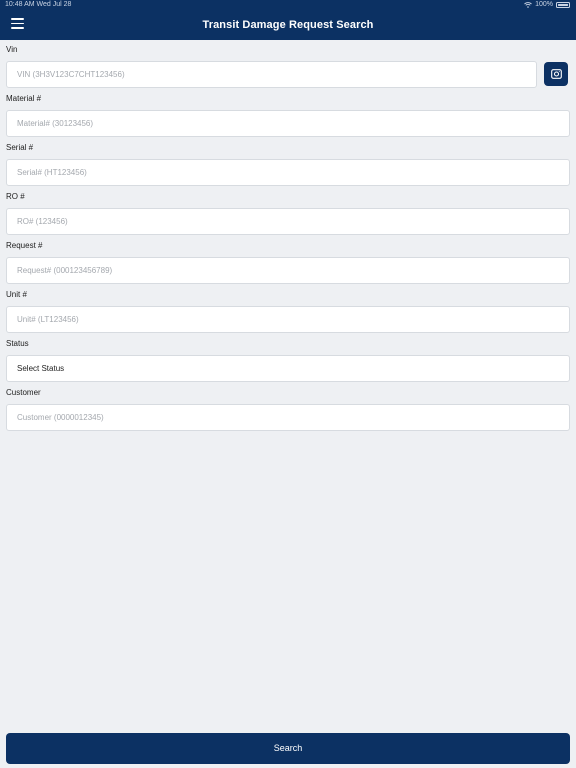 The width and height of the screenshot is (576, 768). What do you see at coordinates (528, 4) in the screenshot?
I see `wifi-icon` at bounding box center [528, 4].